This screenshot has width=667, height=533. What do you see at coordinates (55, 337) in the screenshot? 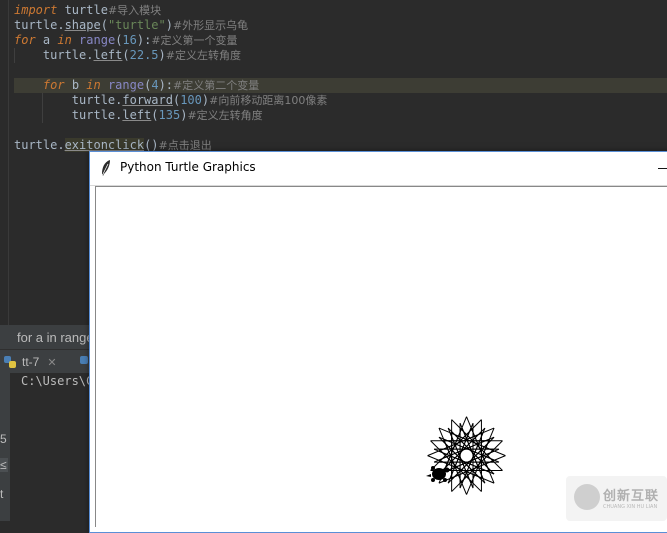
I see `breadcrumb: for a in range` at bounding box center [55, 337].